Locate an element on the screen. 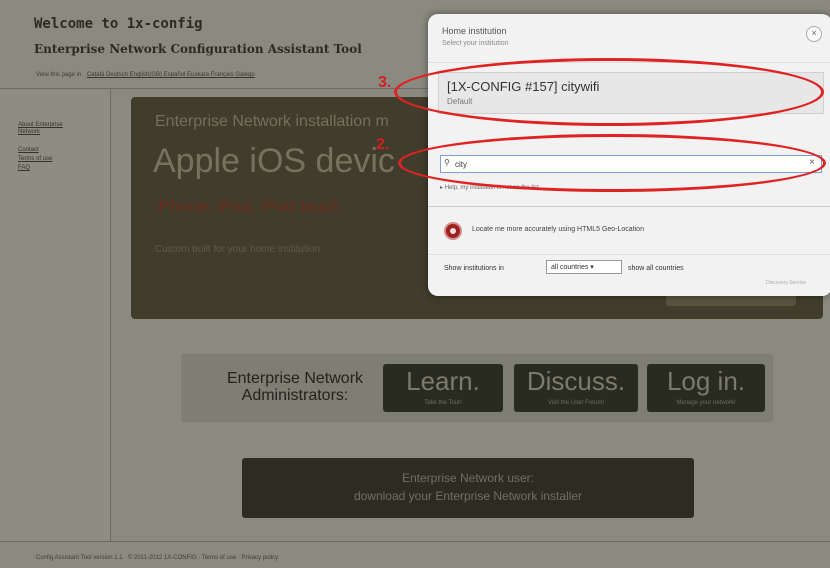  discuss-button-title: Discuss. is located at coordinates (576, 381).